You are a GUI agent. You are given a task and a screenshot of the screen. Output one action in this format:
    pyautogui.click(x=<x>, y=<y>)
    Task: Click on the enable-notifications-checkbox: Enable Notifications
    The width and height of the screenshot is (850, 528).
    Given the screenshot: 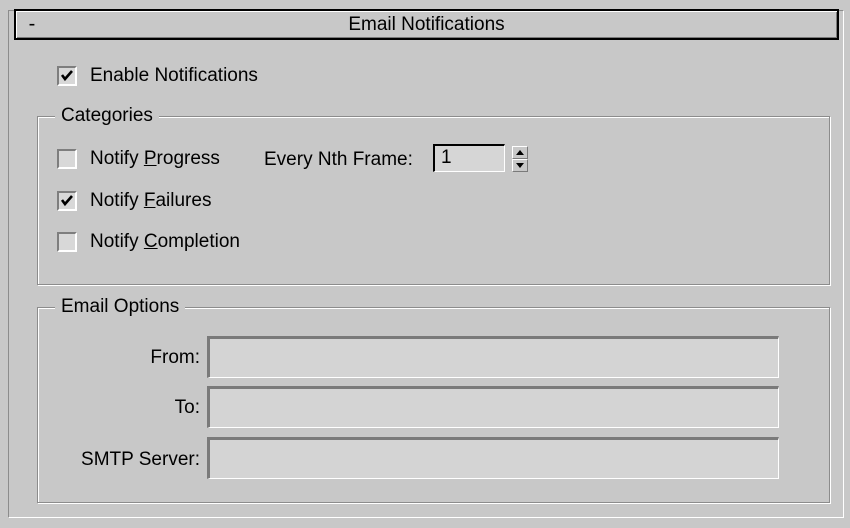 What is the action you would take?
    pyautogui.click(x=157, y=76)
    